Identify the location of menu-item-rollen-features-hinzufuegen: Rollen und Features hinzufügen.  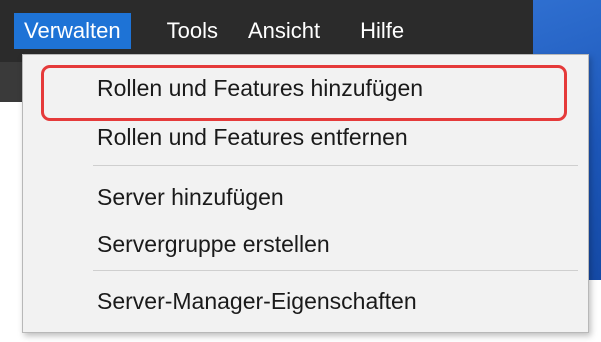
(260, 88).